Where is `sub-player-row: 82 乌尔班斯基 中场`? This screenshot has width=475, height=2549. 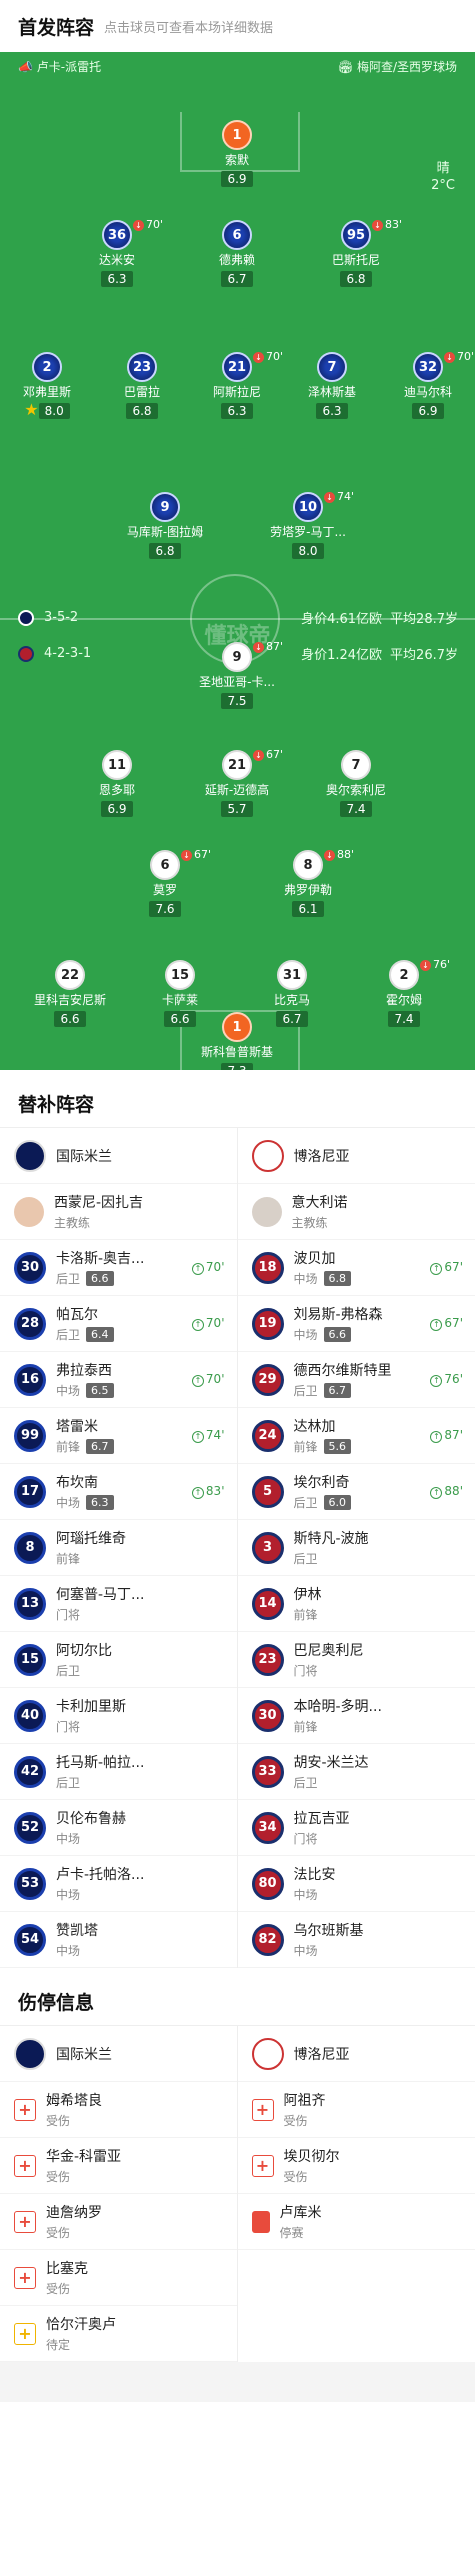 sub-player-row: 82 乌尔班斯基 中场 is located at coordinates (356, 1940).